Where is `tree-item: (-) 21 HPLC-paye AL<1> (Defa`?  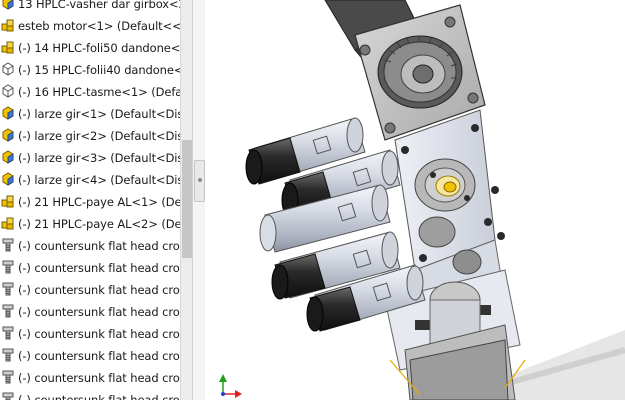 tree-item: (-) 21 HPLC-paye AL<1> (Defa is located at coordinates (90, 202).